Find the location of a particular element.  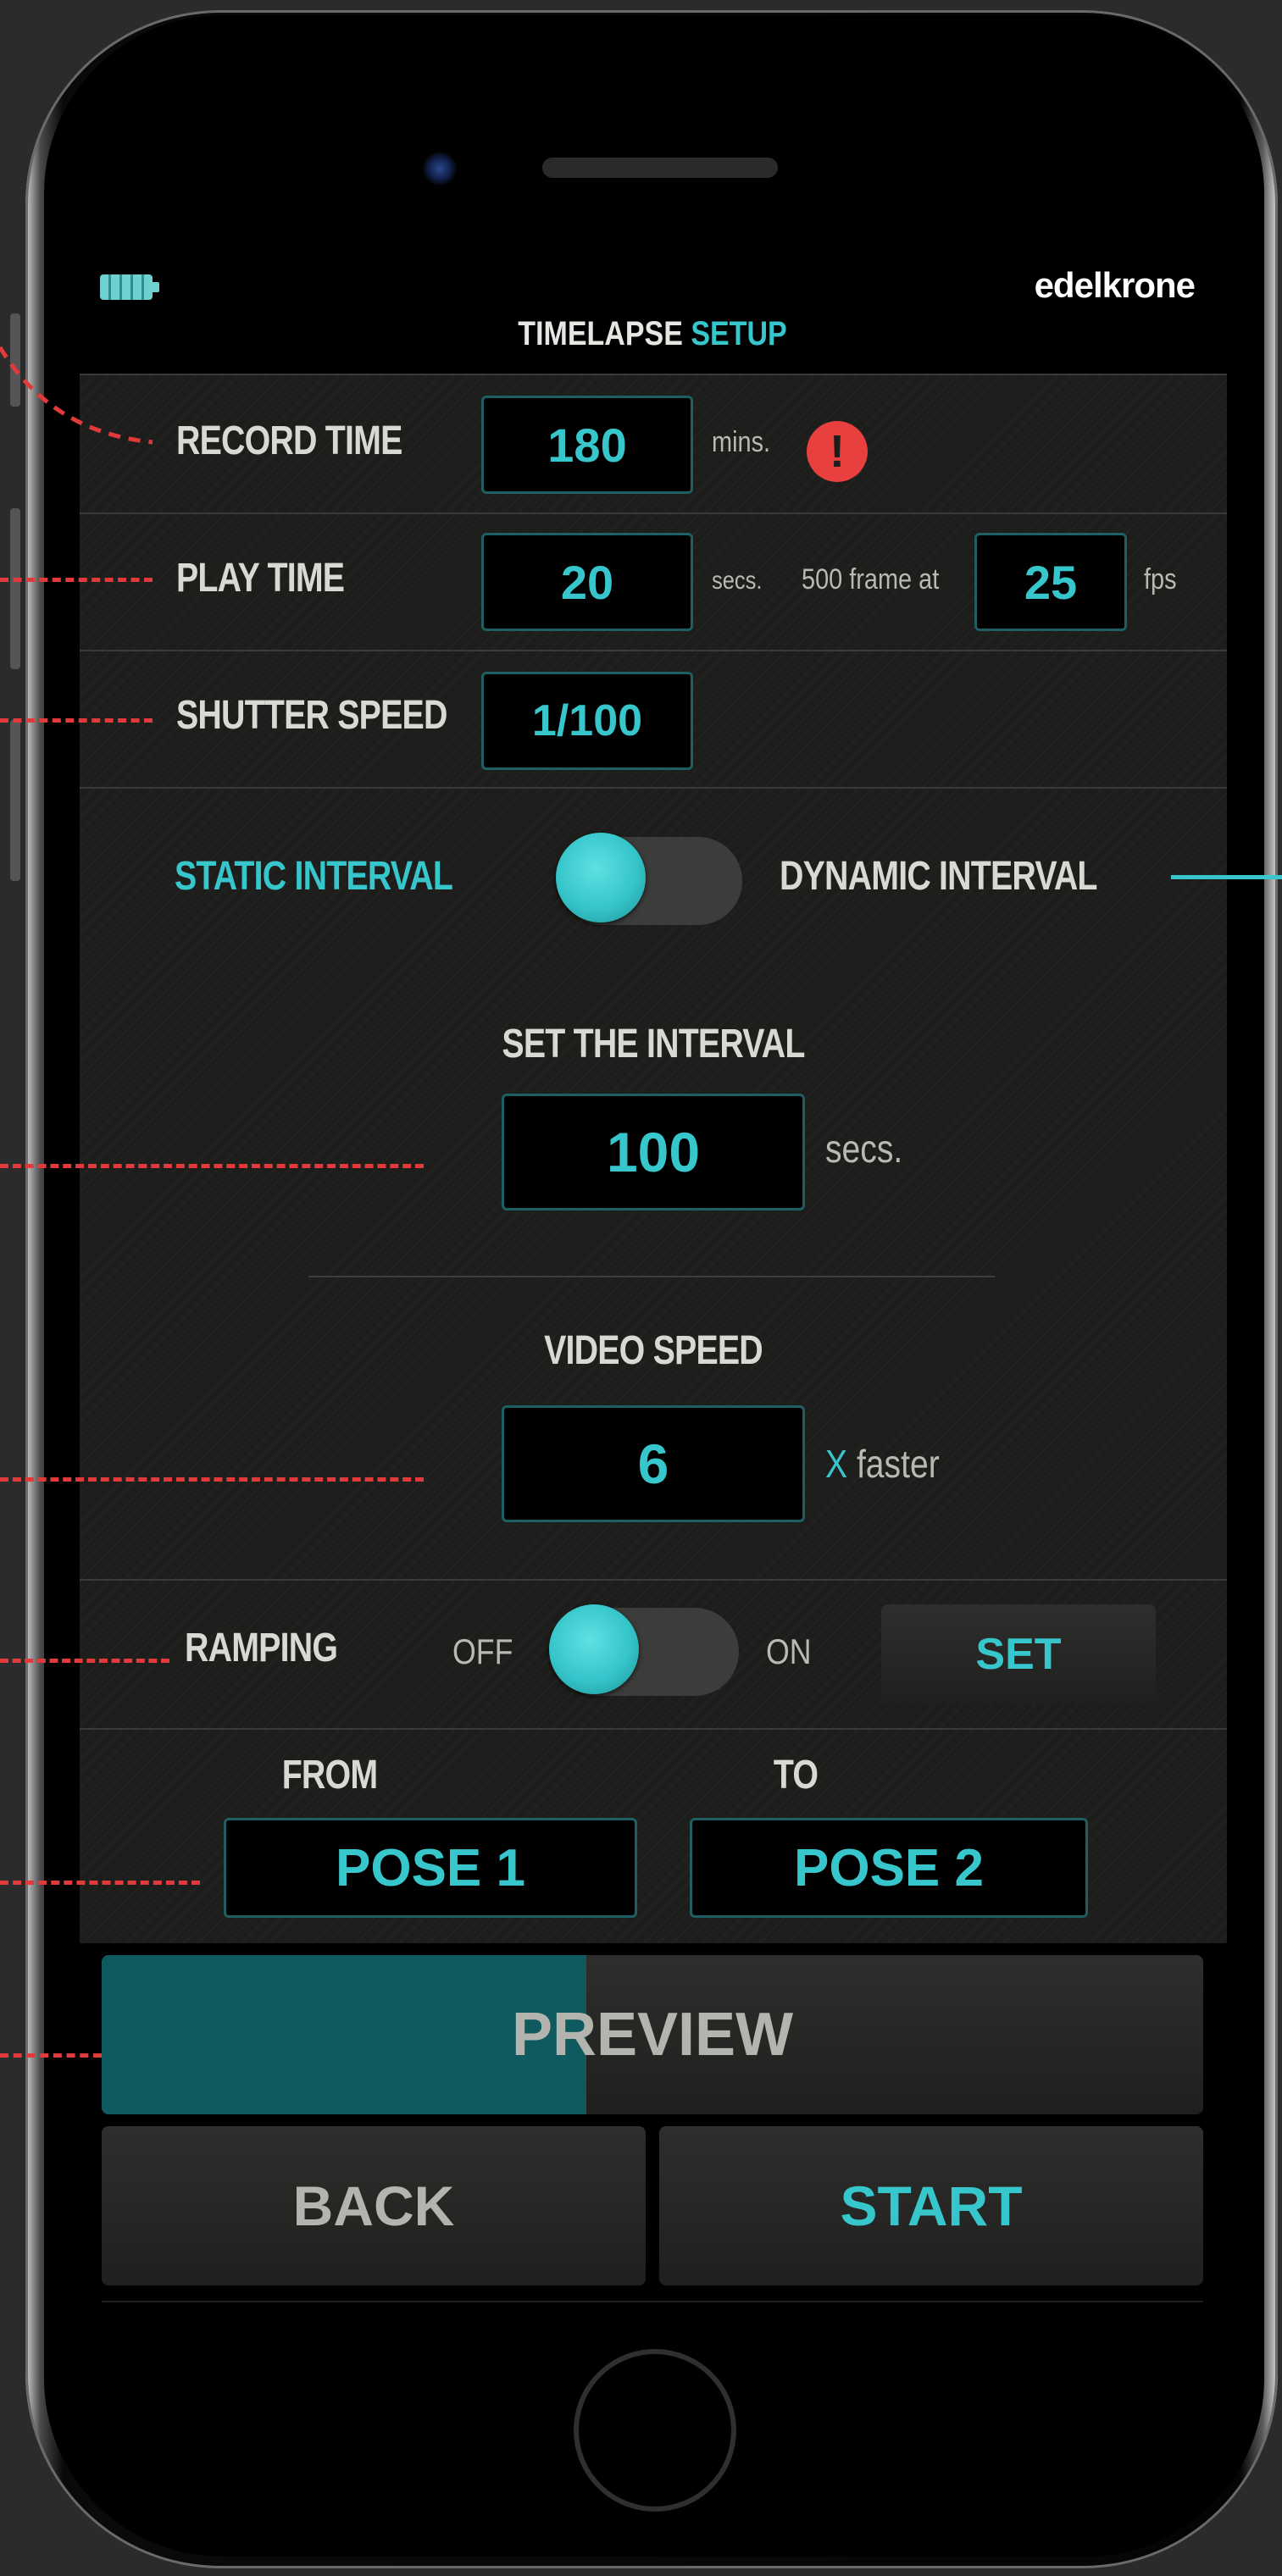

video-speed-unit: X faster is located at coordinates (882, 1464).